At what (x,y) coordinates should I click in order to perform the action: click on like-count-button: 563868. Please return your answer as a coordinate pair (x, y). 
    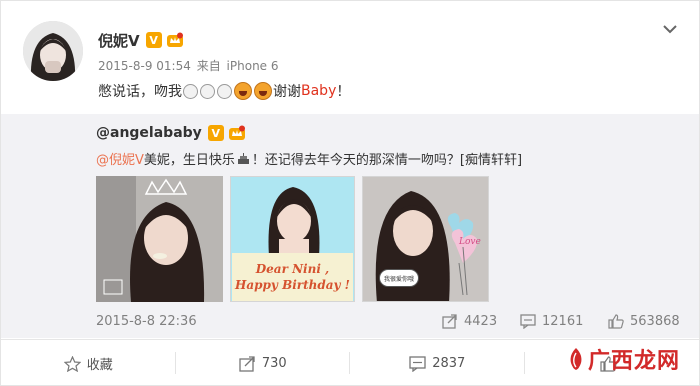
    Looking at the image, I should click on (644, 321).